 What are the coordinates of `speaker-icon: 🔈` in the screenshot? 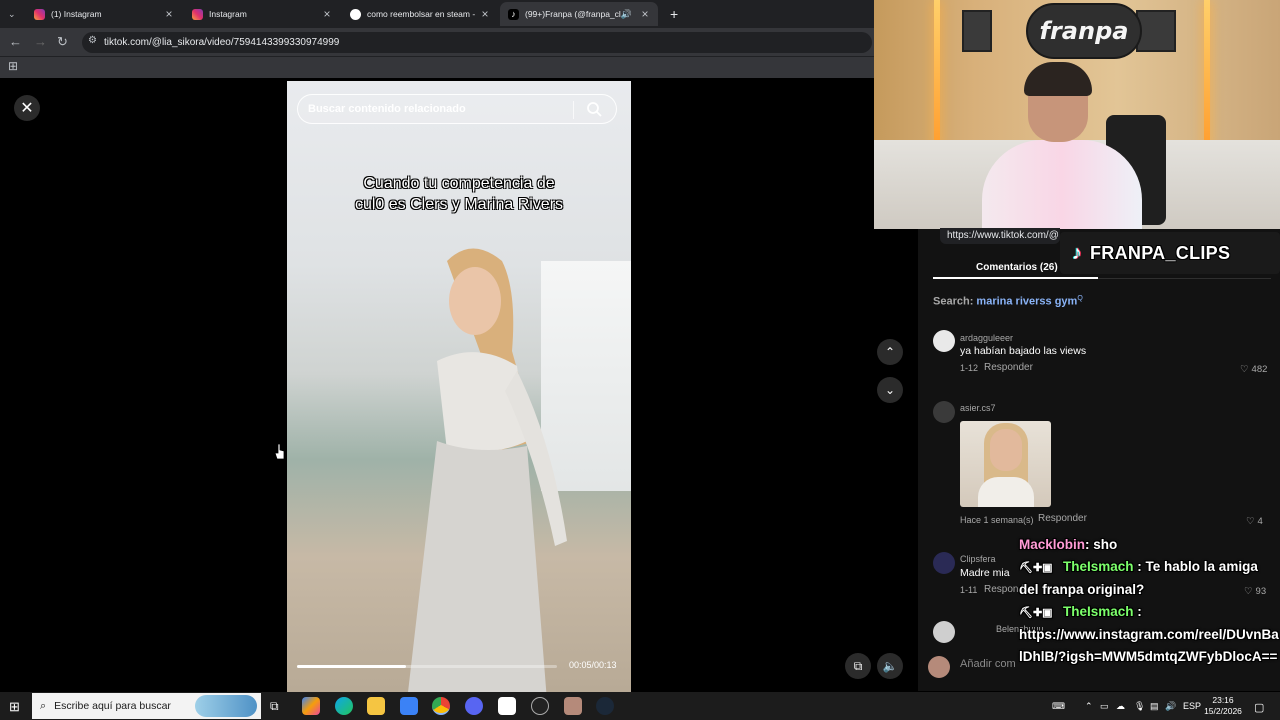 It's located at (890, 666).